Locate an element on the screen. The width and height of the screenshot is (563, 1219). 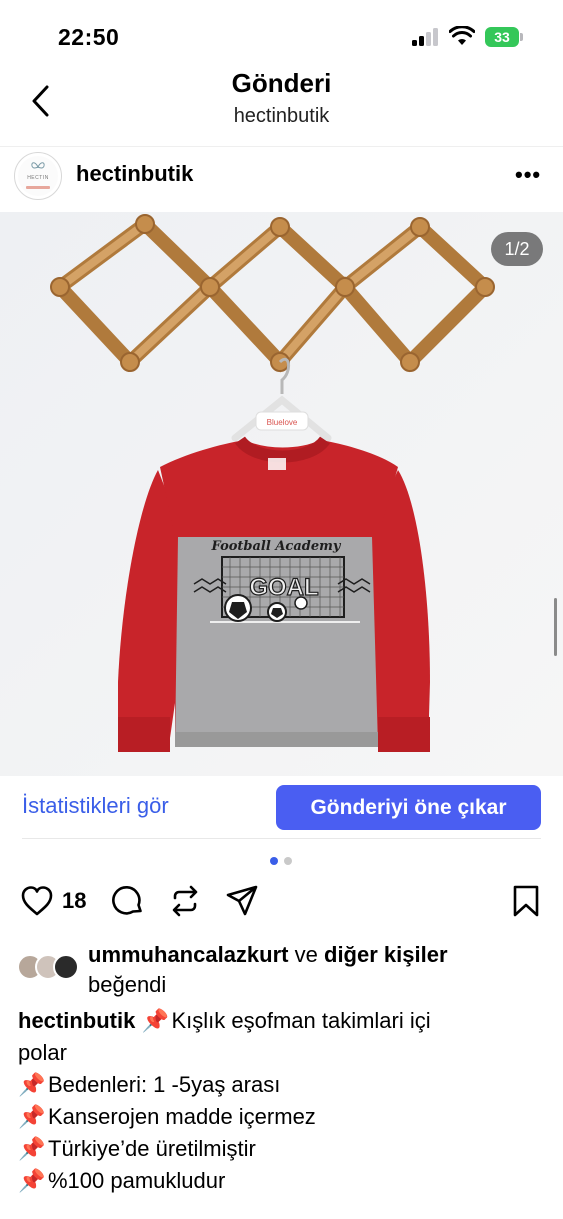
status-time: 22:50 is located at coordinates (89, 37).